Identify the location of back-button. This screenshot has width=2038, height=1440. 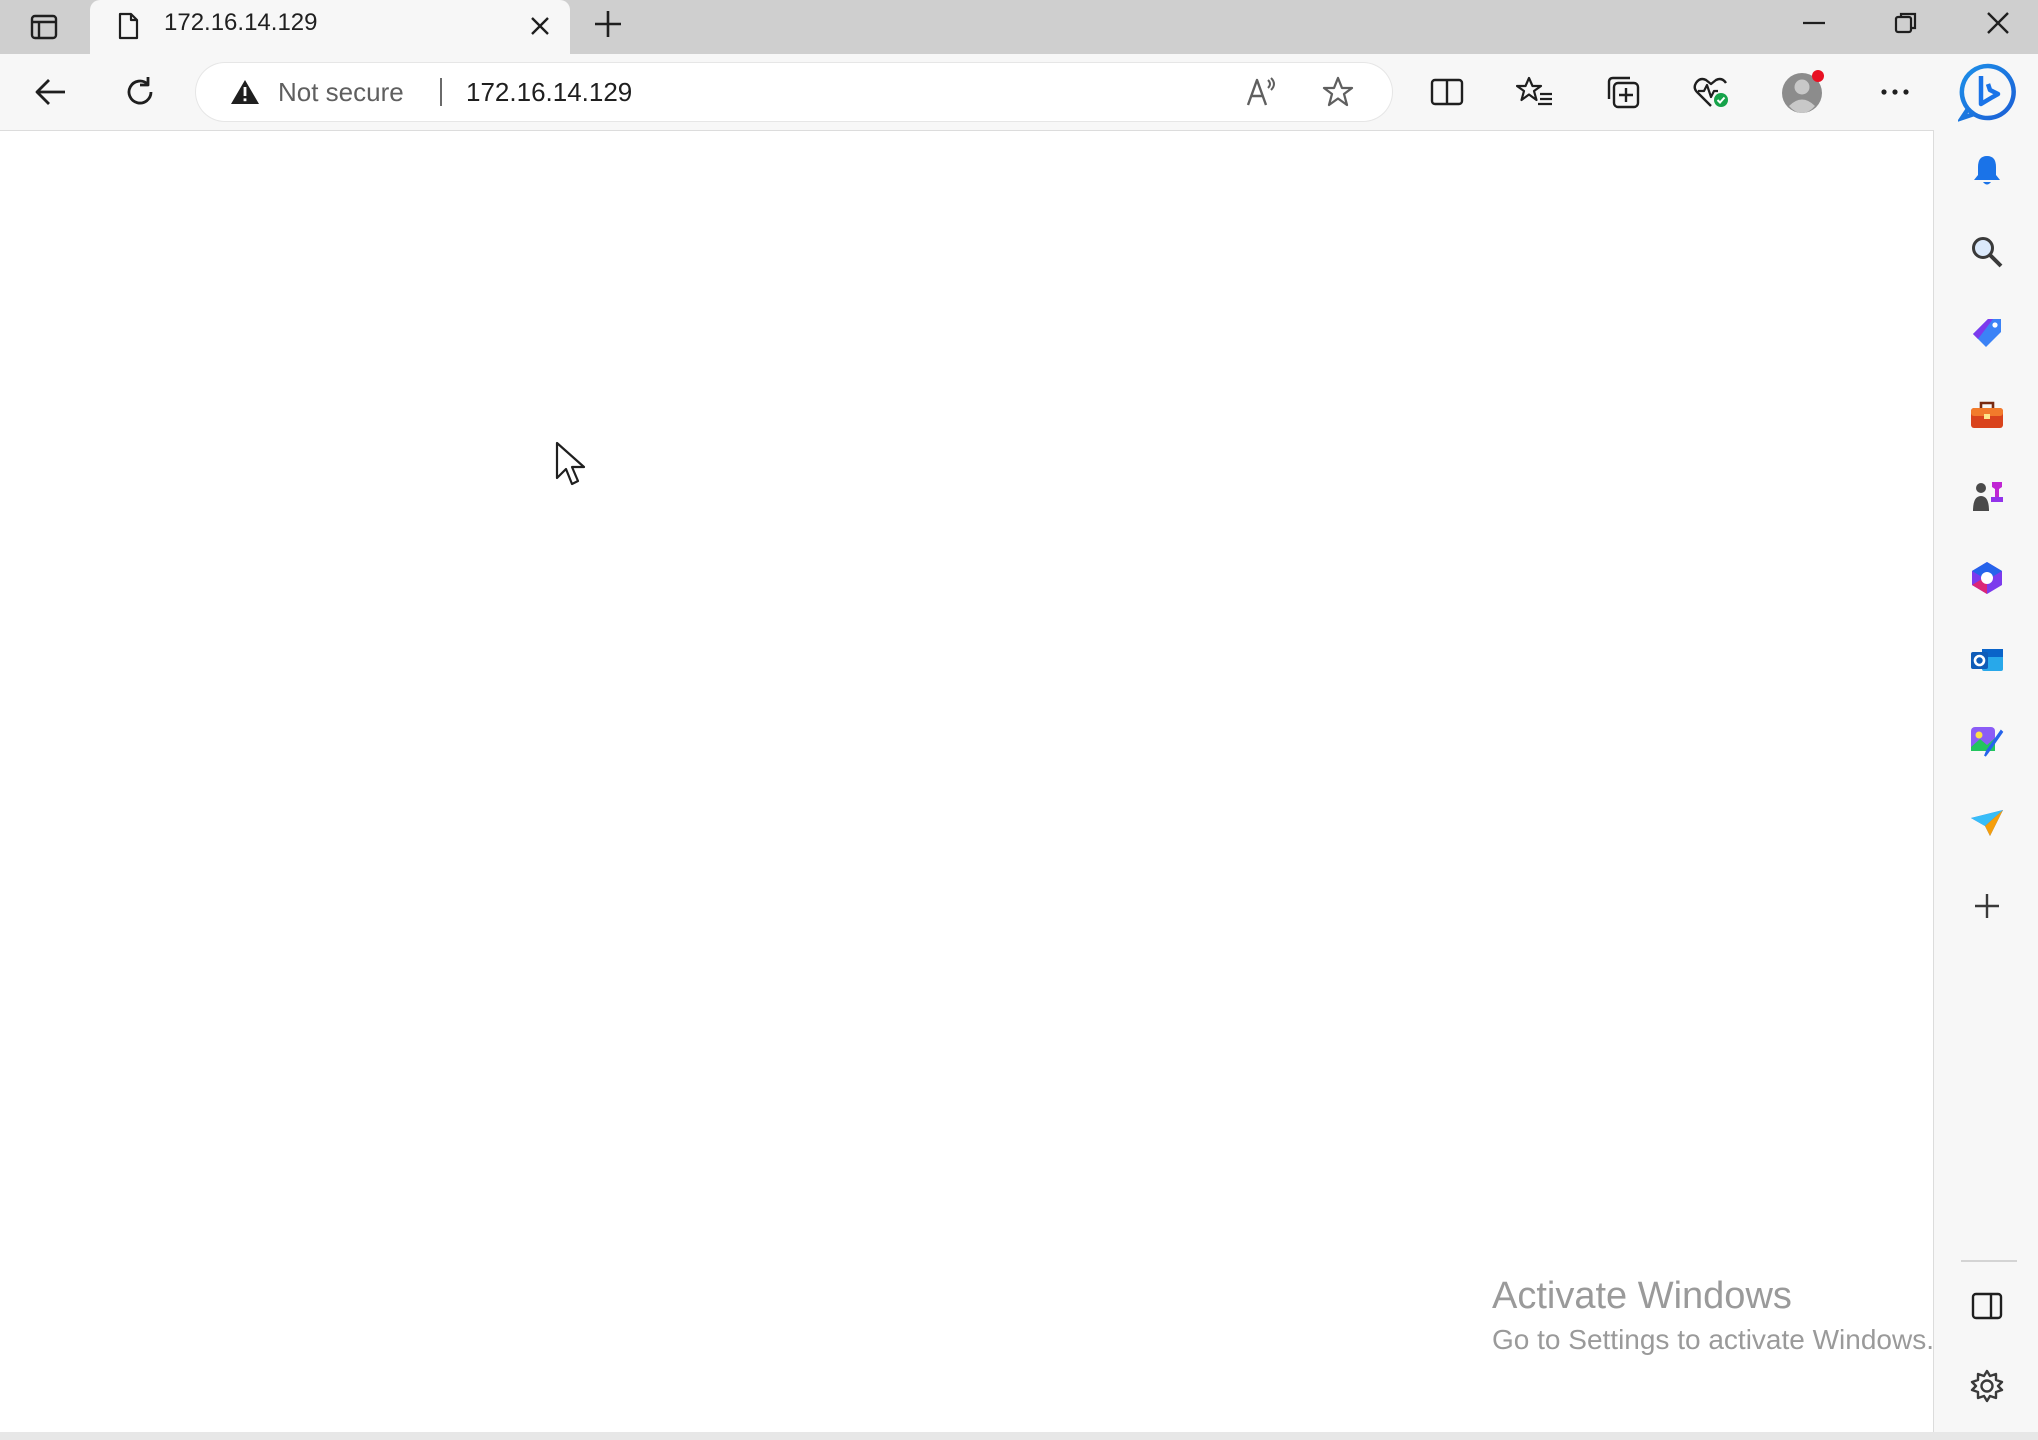
(51, 92).